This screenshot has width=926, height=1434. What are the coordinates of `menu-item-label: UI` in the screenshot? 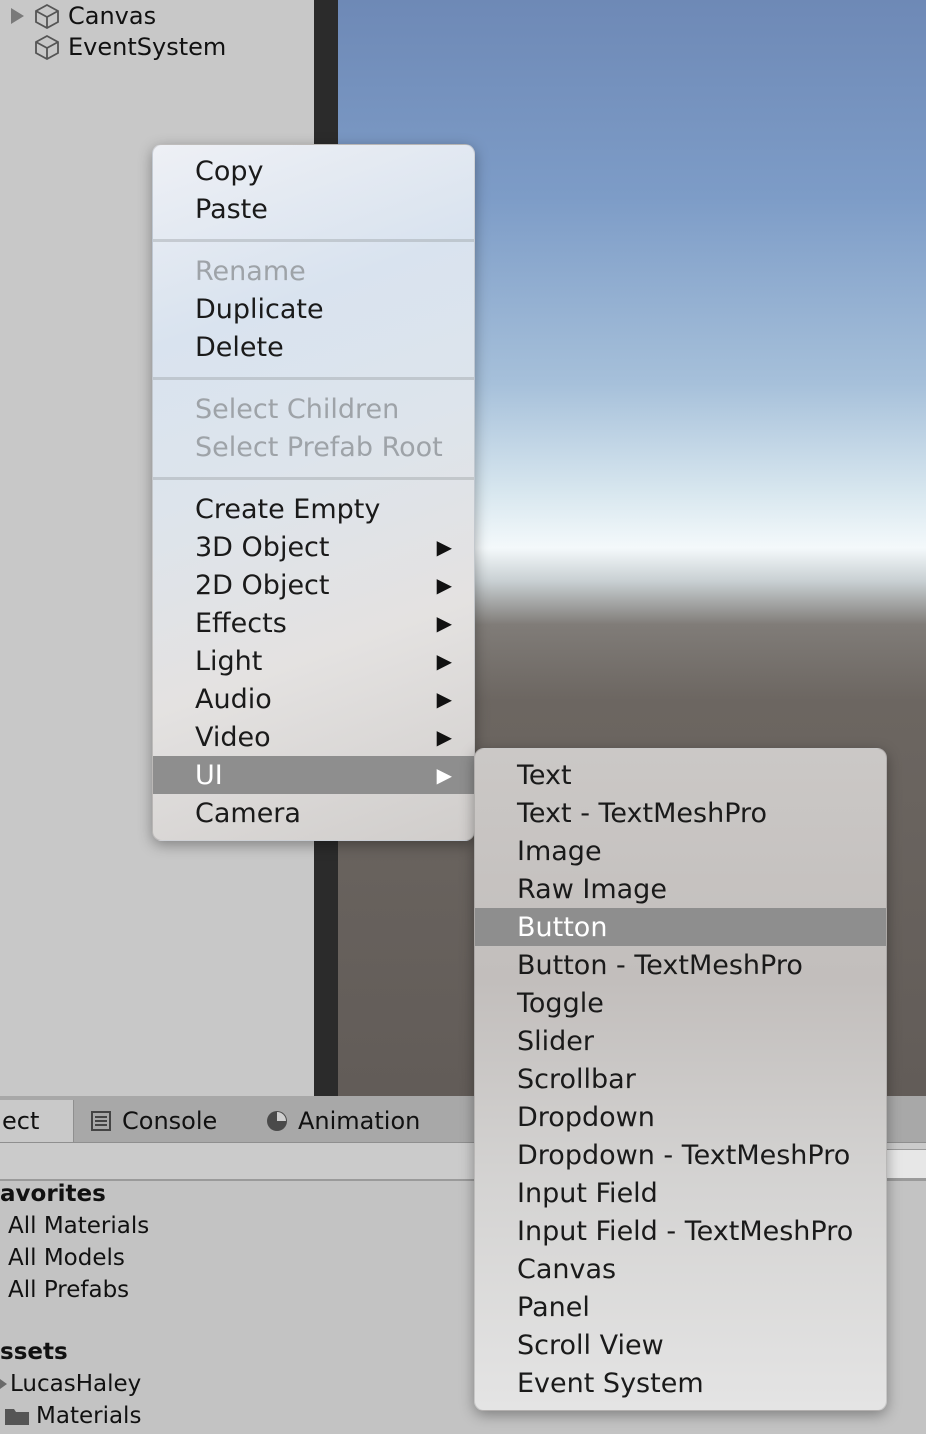 It's located at (209, 775).